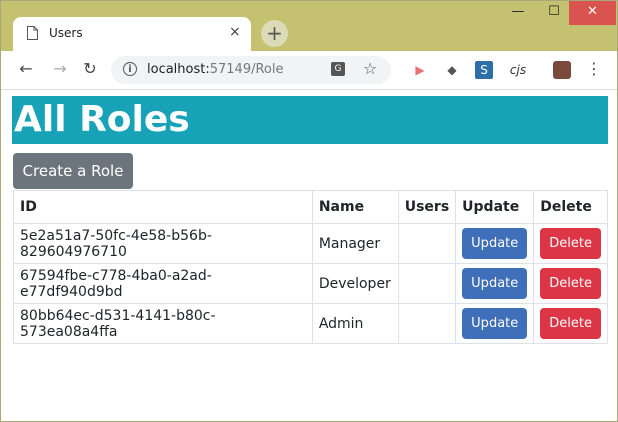 The height and width of the screenshot is (422, 618). What do you see at coordinates (355, 283) in the screenshot?
I see `role-name: Developer` at bounding box center [355, 283].